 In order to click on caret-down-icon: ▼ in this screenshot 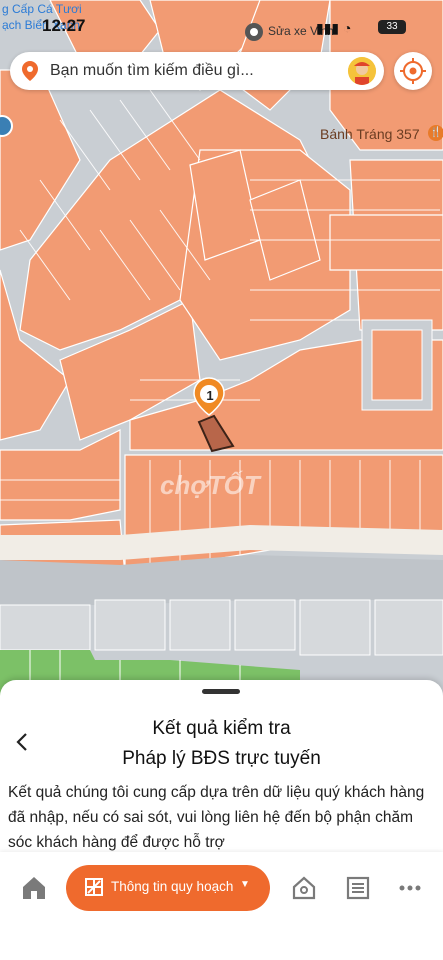, I will do `click(245, 884)`.